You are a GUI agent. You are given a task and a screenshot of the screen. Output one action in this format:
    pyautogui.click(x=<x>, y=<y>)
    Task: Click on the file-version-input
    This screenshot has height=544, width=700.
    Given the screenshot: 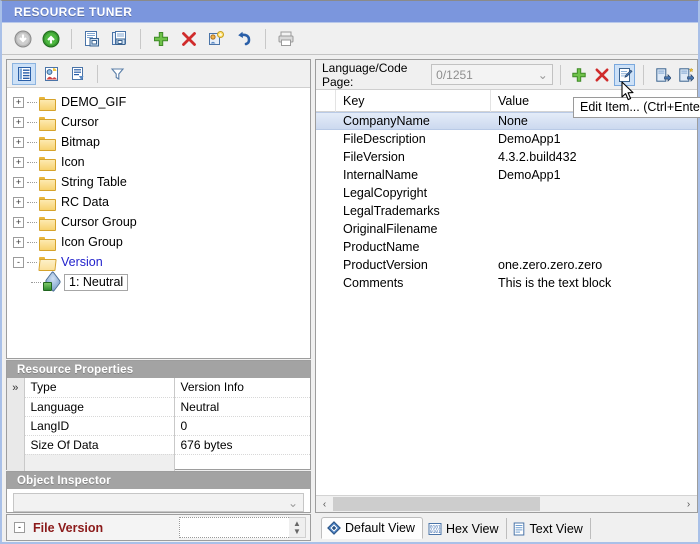 What is the action you would take?
    pyautogui.click(x=234, y=527)
    